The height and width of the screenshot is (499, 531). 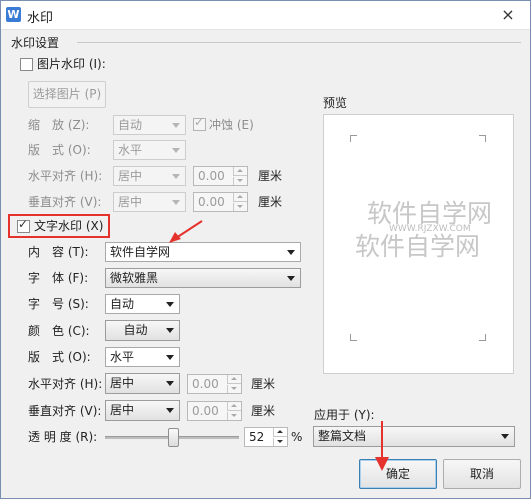 What do you see at coordinates (414, 436) in the screenshot?
I see `apply-dropdown: 整篇文档` at bounding box center [414, 436].